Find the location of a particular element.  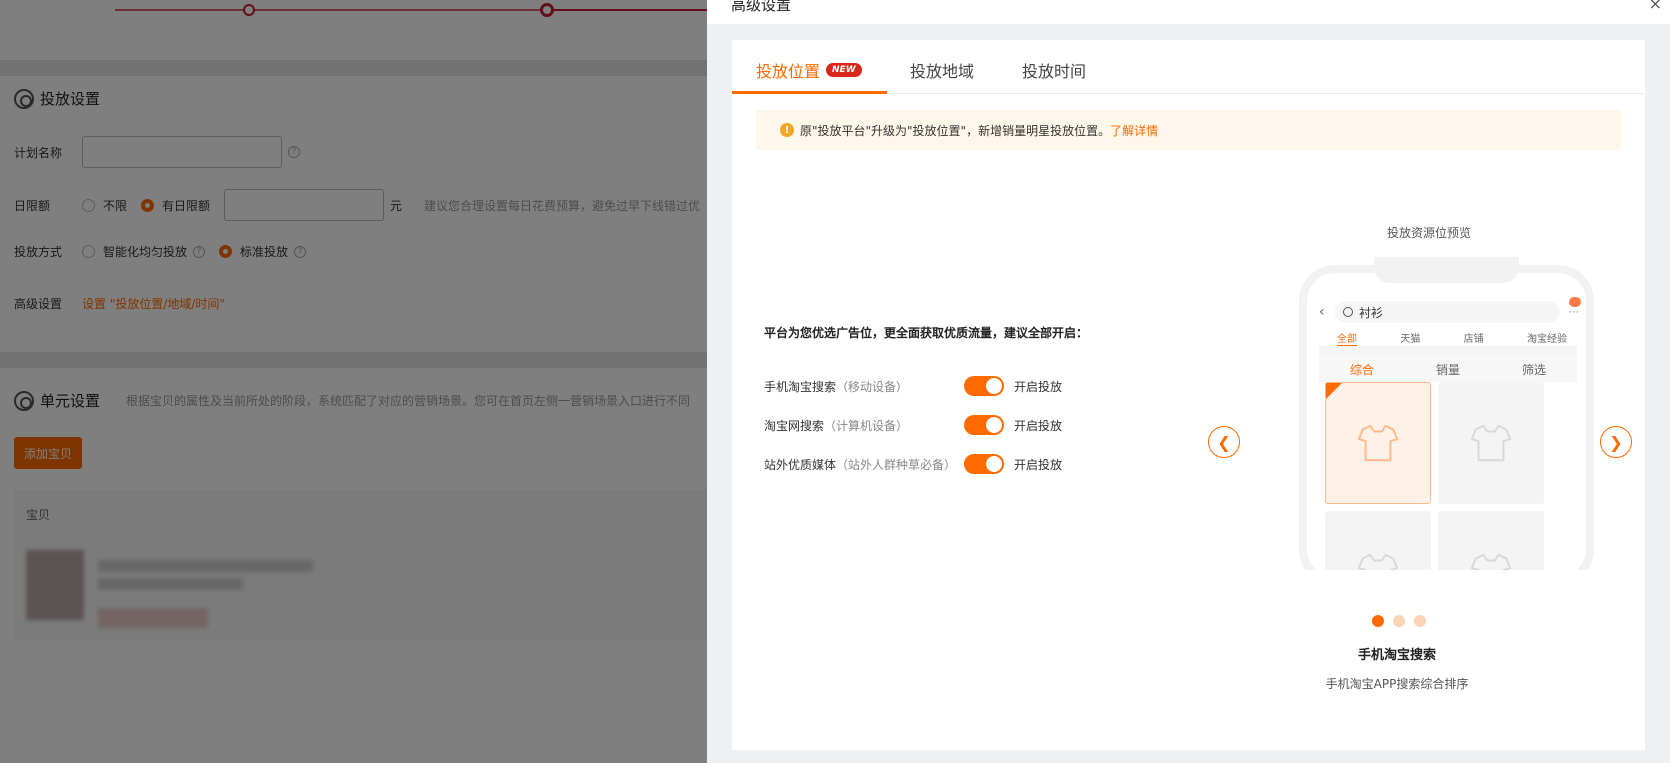

tab-label: 投放时间 is located at coordinates (1054, 71).